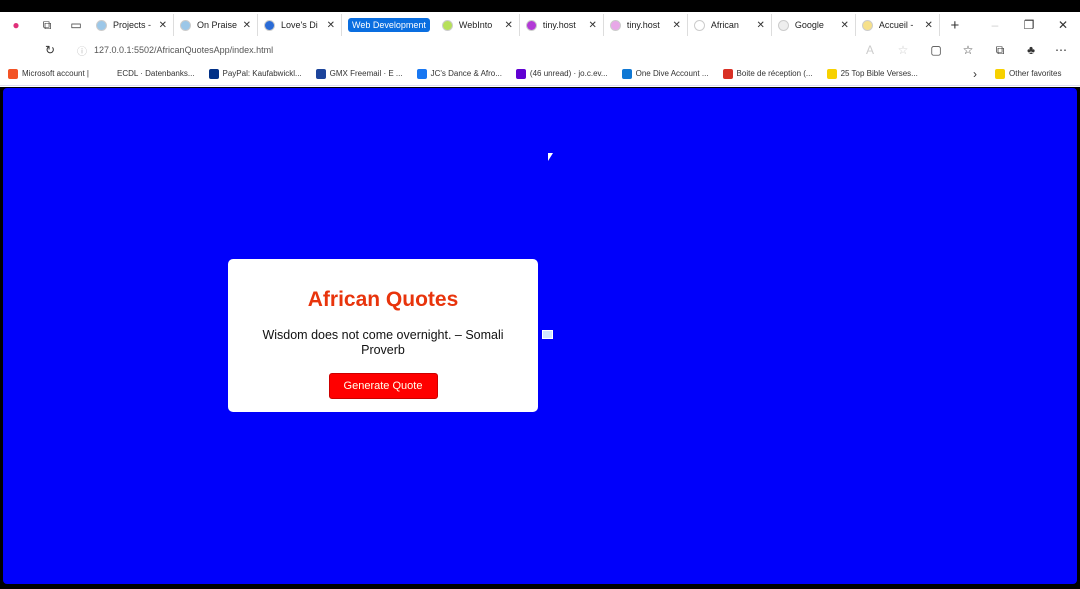 The image size is (1080, 589). I want to click on tab: Love's Di ✕, so click(300, 25).